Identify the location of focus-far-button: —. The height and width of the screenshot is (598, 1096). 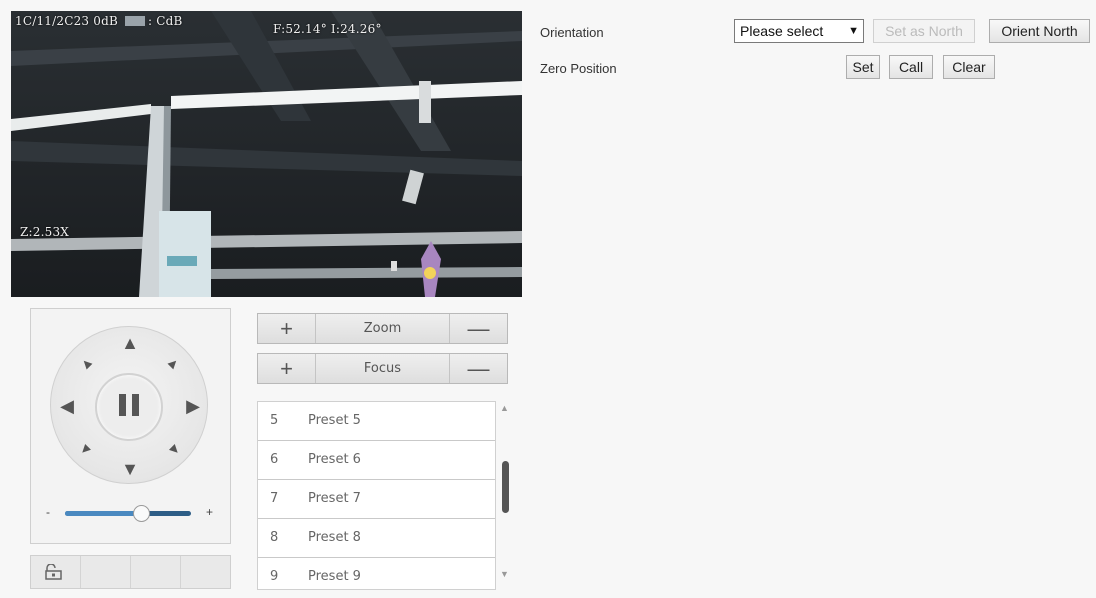
(478, 368).